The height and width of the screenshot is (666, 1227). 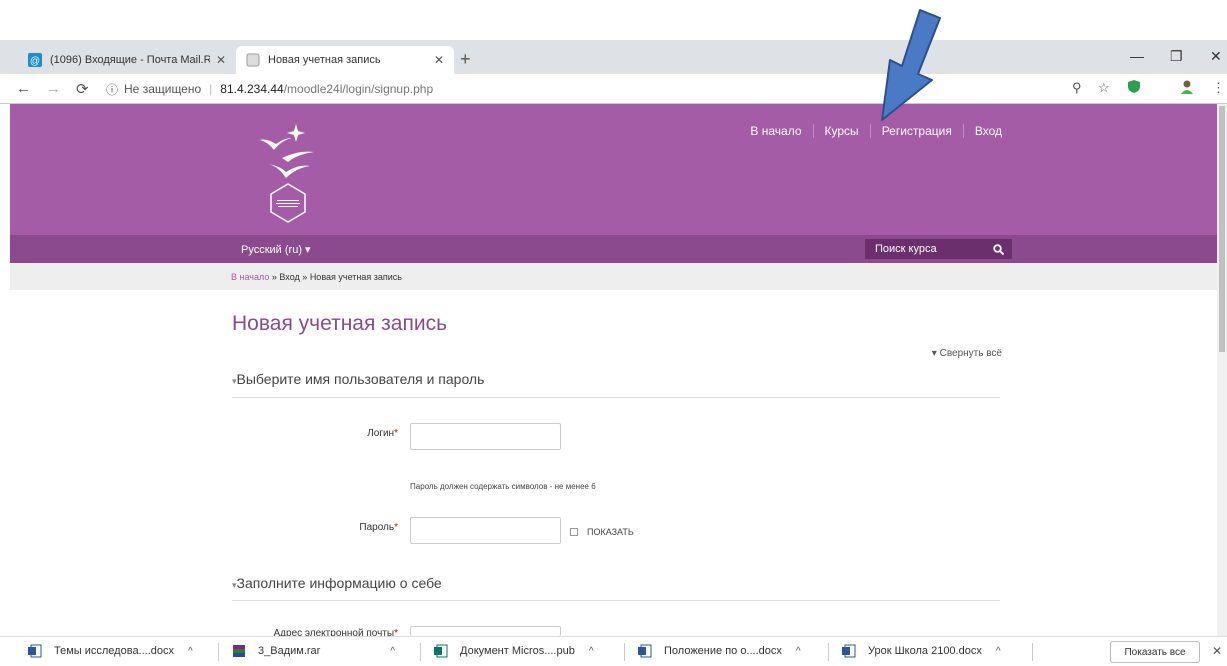 What do you see at coordinates (53, 88) in the screenshot?
I see `forward-icon: →` at bounding box center [53, 88].